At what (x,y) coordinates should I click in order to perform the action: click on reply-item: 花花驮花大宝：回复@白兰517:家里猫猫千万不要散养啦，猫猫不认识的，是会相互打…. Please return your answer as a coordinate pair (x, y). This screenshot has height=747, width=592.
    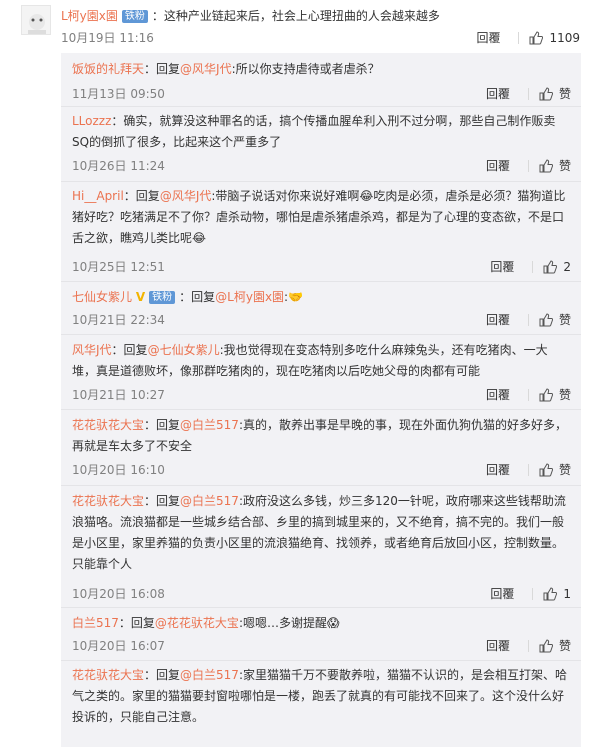
    Looking at the image, I should click on (319, 696).